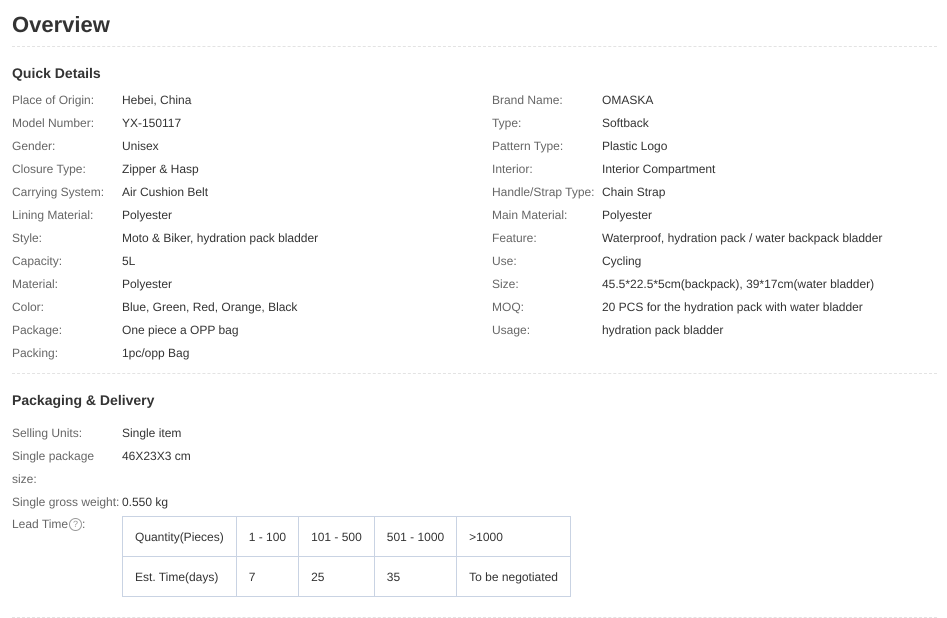 The width and height of the screenshot is (947, 618). I want to click on field-value: Blue, Green, Red, Orange, Black, so click(210, 307).